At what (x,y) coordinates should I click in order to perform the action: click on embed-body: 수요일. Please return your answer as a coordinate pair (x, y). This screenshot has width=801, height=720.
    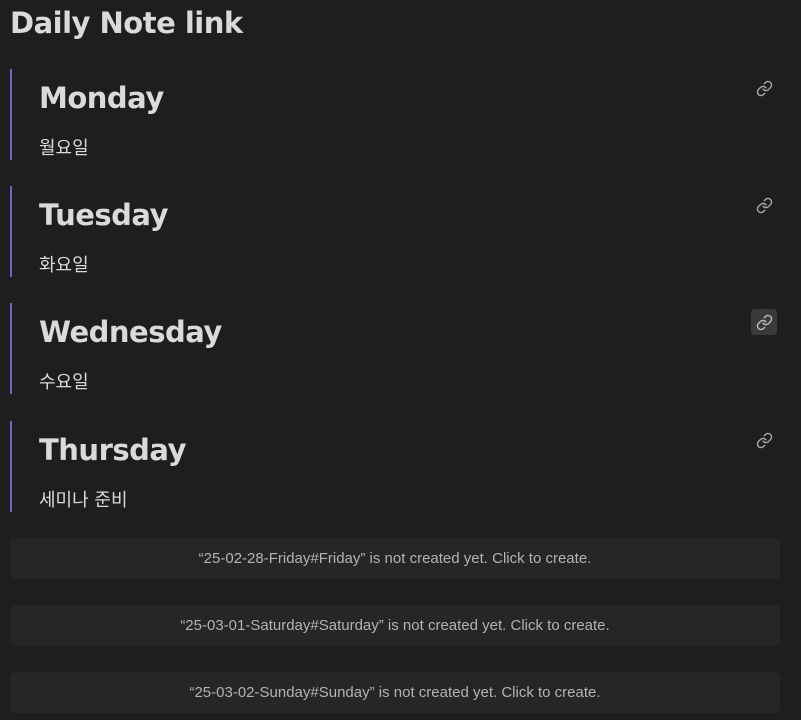
    Looking at the image, I should click on (64, 382).